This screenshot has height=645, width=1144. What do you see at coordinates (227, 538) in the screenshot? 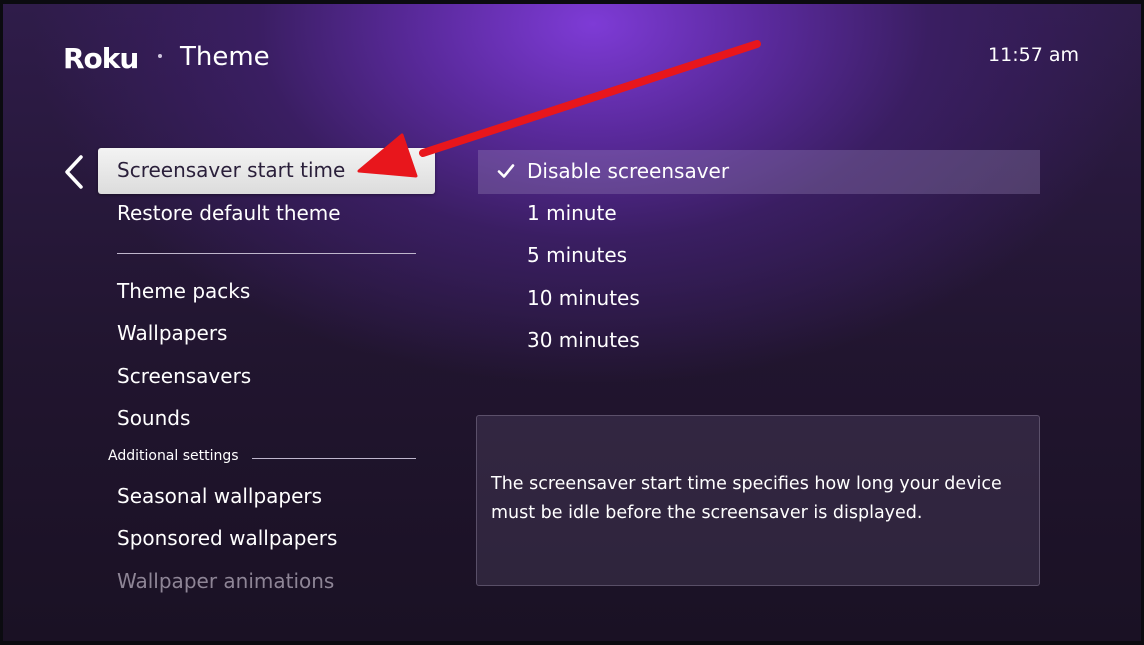
I see `menu-item-sponsored-wallpapers: Sponsored wallpapers` at bounding box center [227, 538].